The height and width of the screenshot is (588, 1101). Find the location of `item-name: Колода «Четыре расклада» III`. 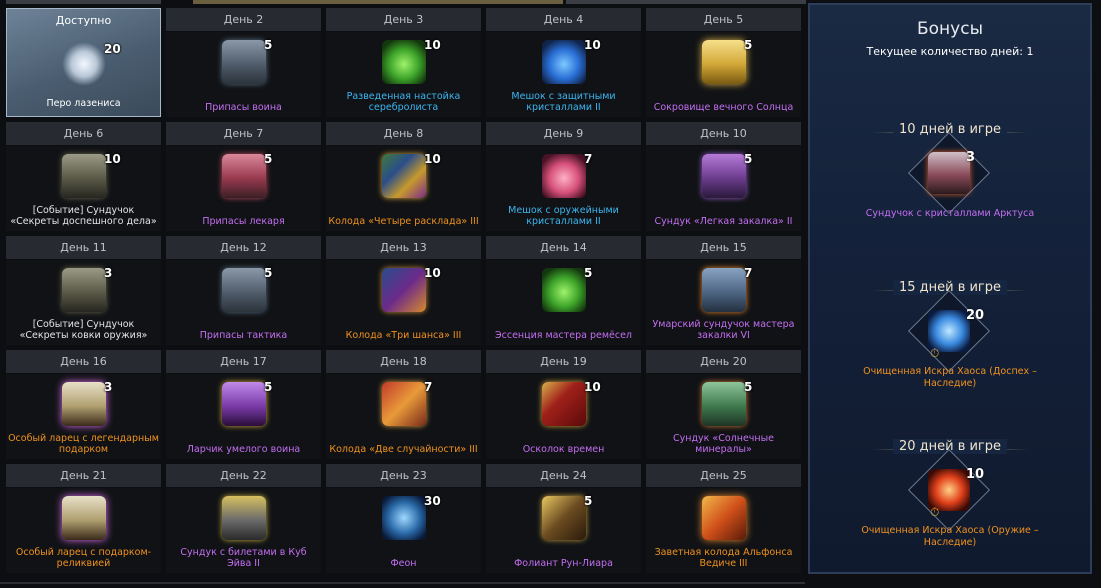

item-name: Колода «Четыре расклада» III is located at coordinates (403, 221).